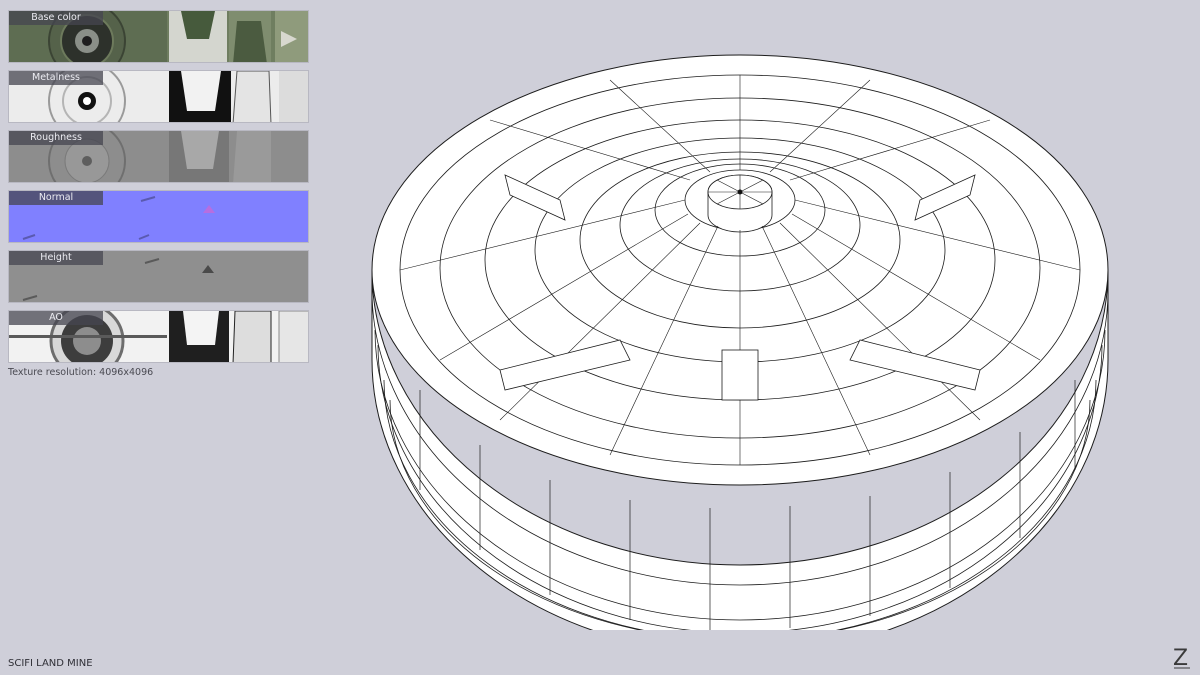 The image size is (1200, 675). I want to click on texture-label-normal: Normal, so click(56, 198).